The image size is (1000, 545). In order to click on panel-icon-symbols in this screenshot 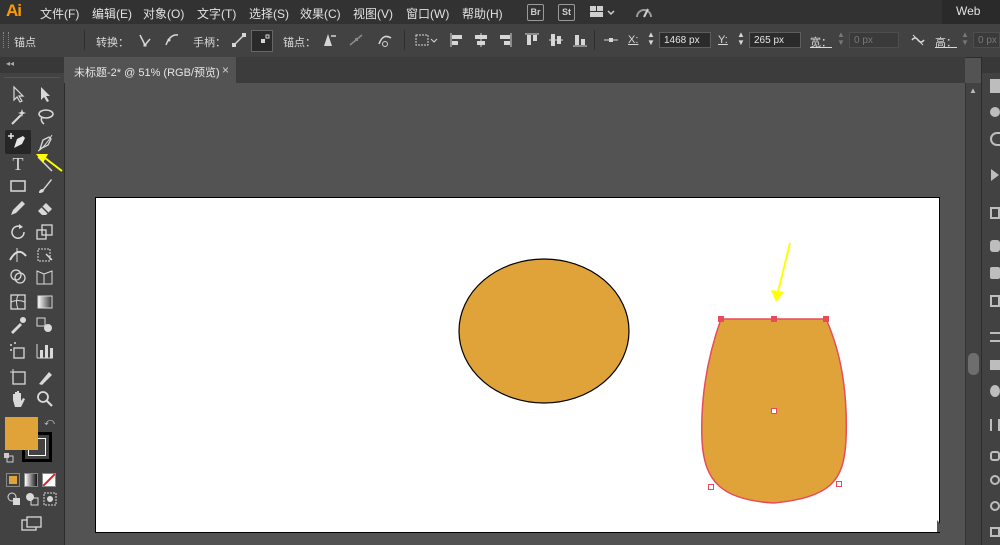, I will do `click(995, 246)`.